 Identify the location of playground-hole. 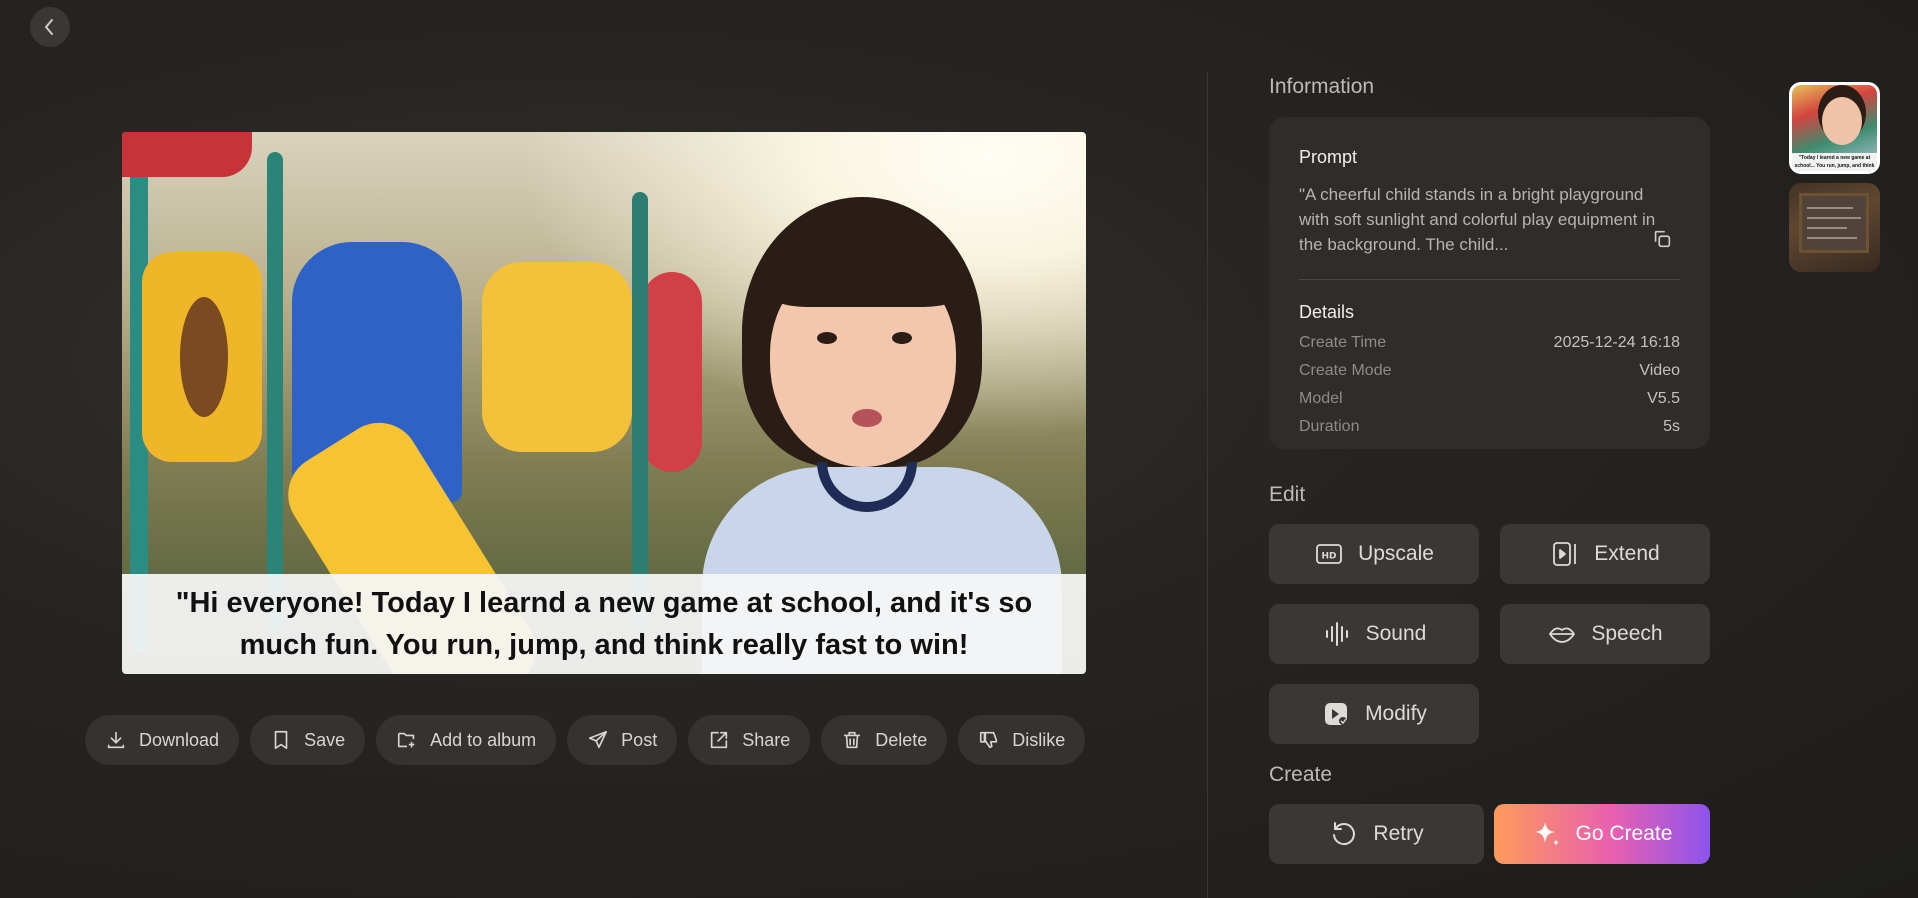
(204, 357).